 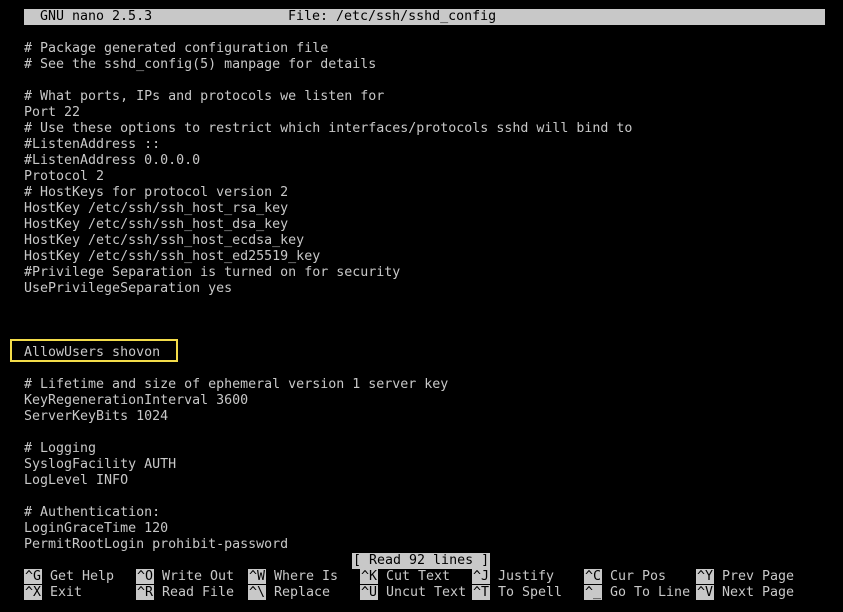 What do you see at coordinates (145, 576) in the screenshot?
I see `shortcut-key: ^O` at bounding box center [145, 576].